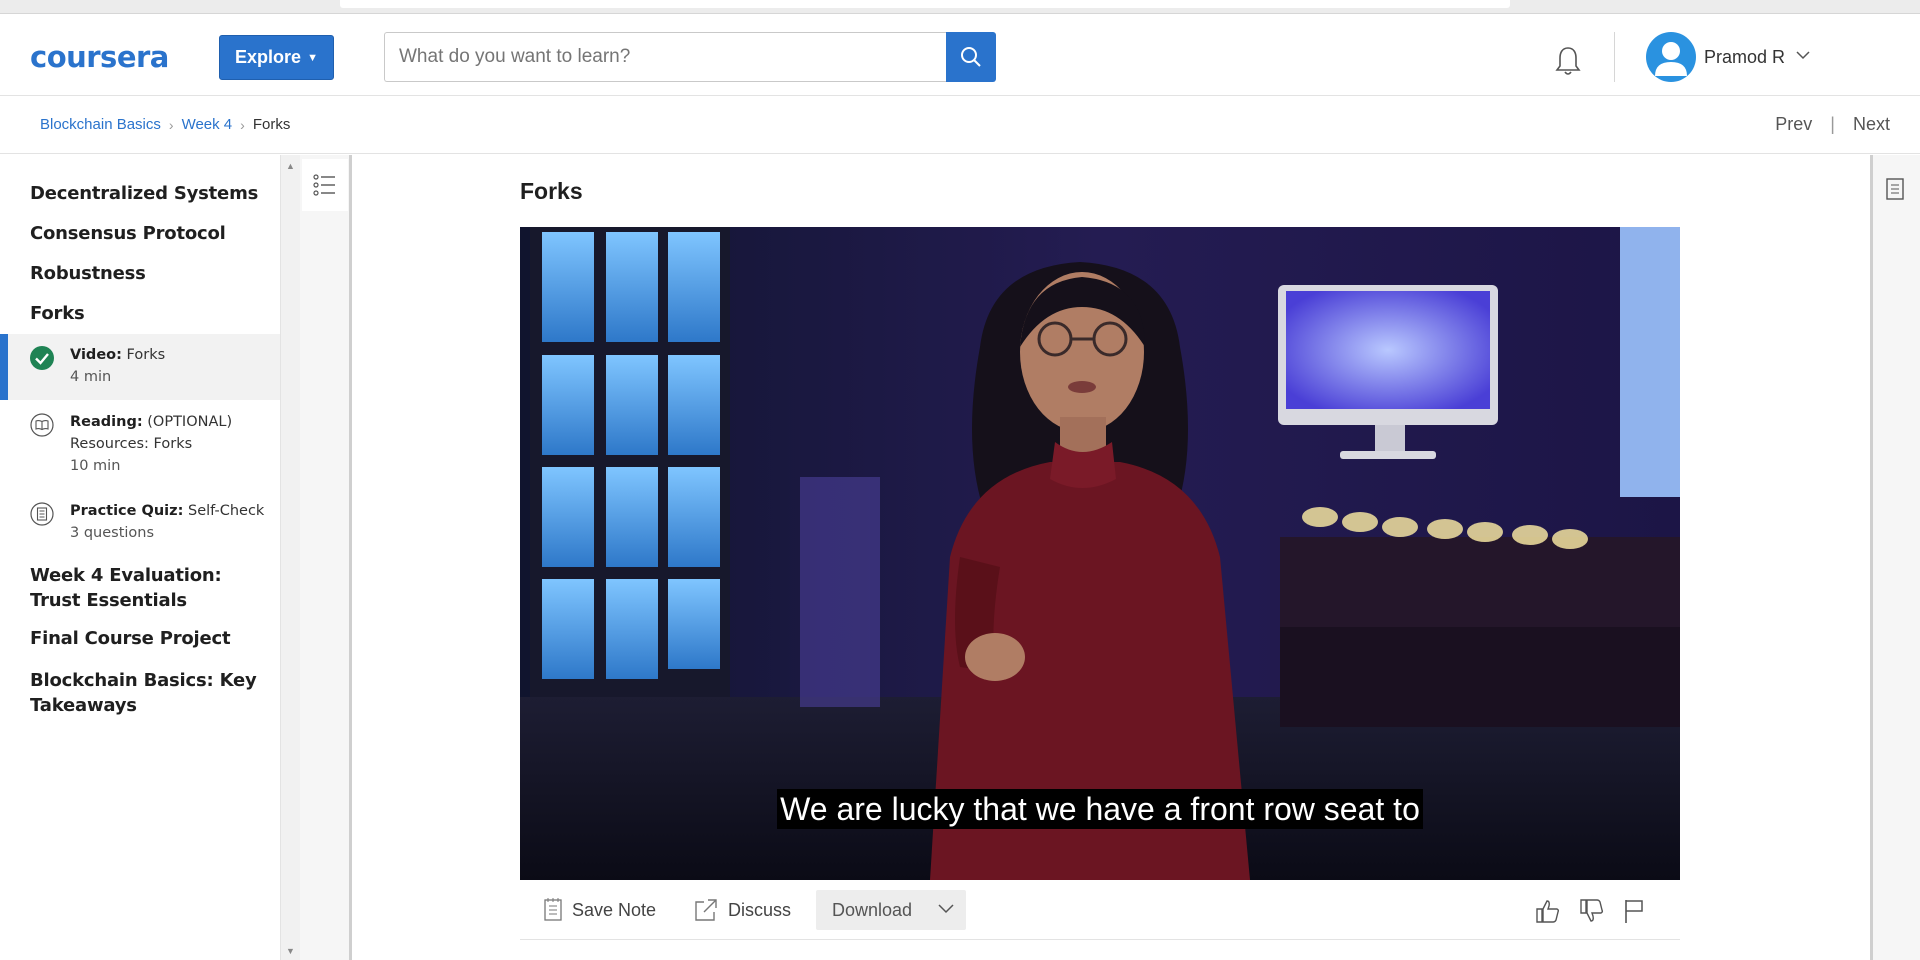  What do you see at coordinates (226, 511) in the screenshot?
I see `item-title: Self-Check` at bounding box center [226, 511].